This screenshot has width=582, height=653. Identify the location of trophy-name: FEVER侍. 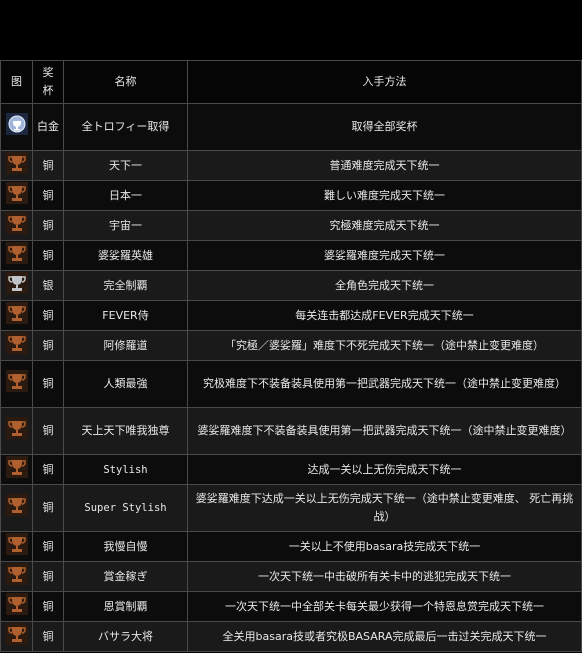
(125, 315).